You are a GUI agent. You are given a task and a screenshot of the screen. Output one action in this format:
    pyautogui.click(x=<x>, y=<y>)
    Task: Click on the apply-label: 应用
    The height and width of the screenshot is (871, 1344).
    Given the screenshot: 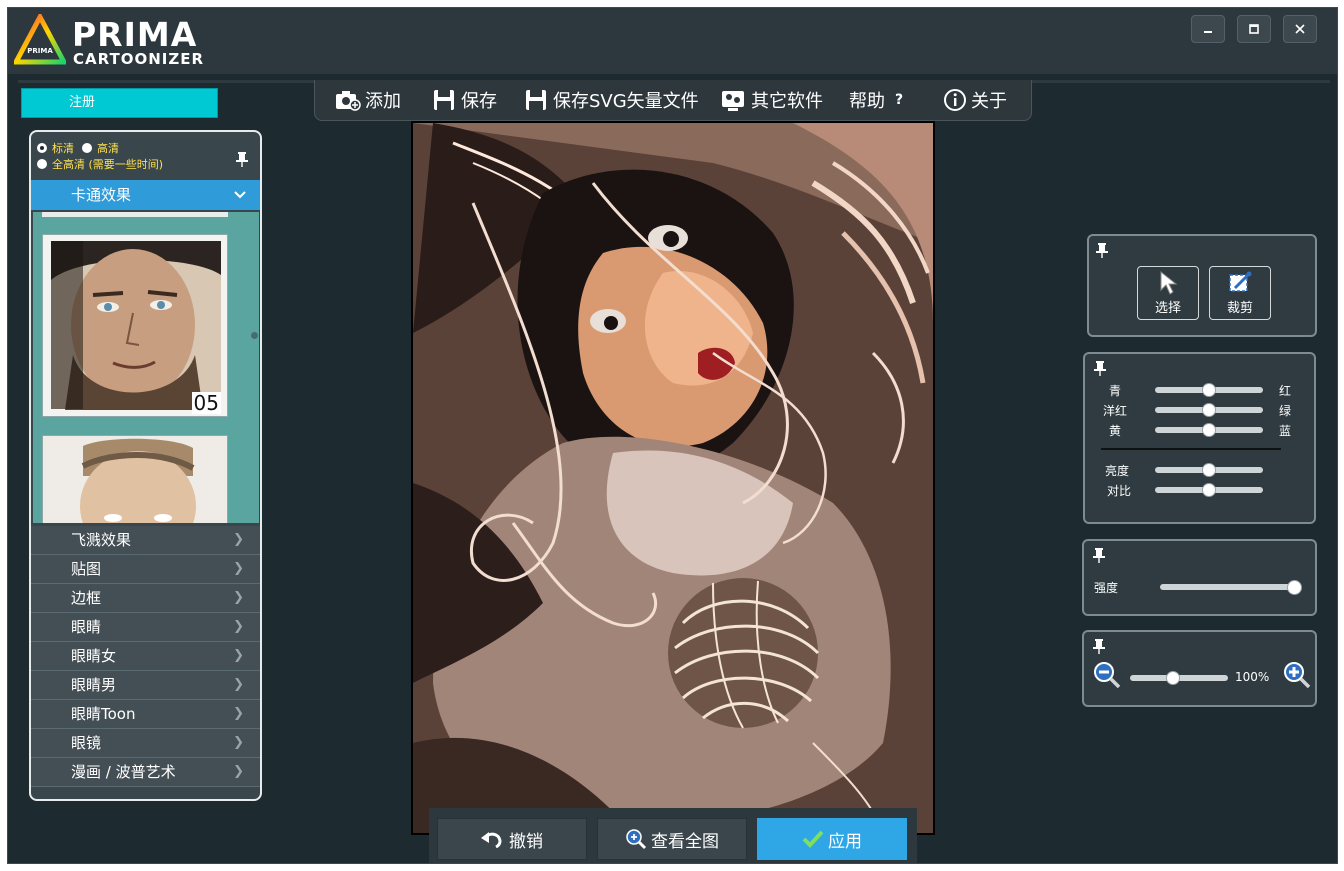 What is the action you would take?
    pyautogui.click(x=845, y=841)
    